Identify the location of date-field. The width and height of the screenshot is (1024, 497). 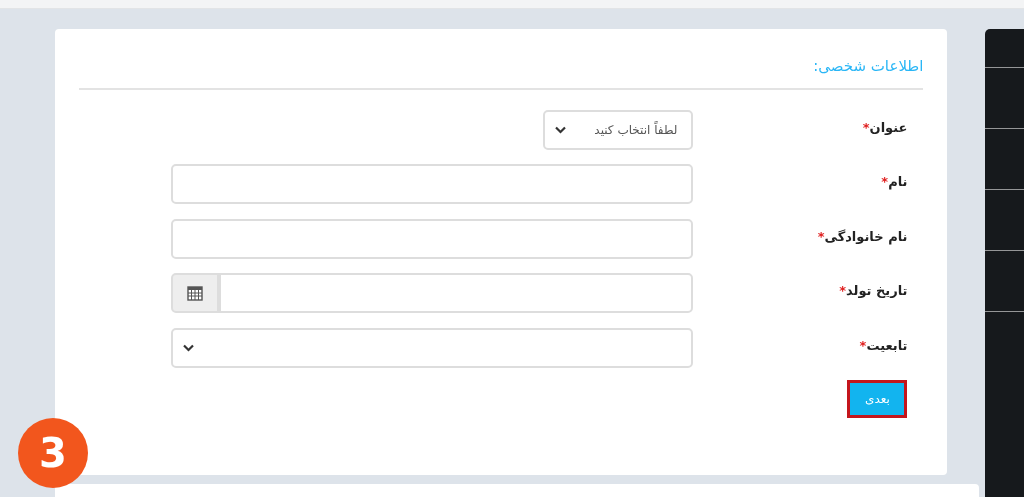
(456, 293).